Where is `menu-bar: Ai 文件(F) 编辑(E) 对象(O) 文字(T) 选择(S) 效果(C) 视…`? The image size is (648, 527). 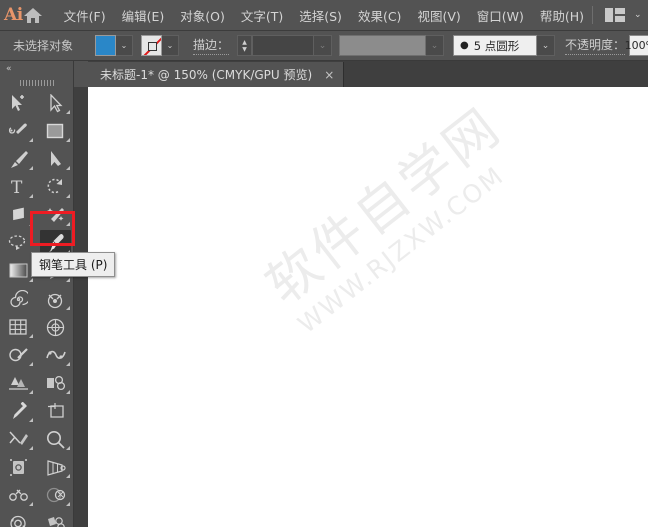
menu-bar: Ai 文件(F) 编辑(E) 对象(O) 文字(T) 选择(S) 效果(C) 视… is located at coordinates (324, 15).